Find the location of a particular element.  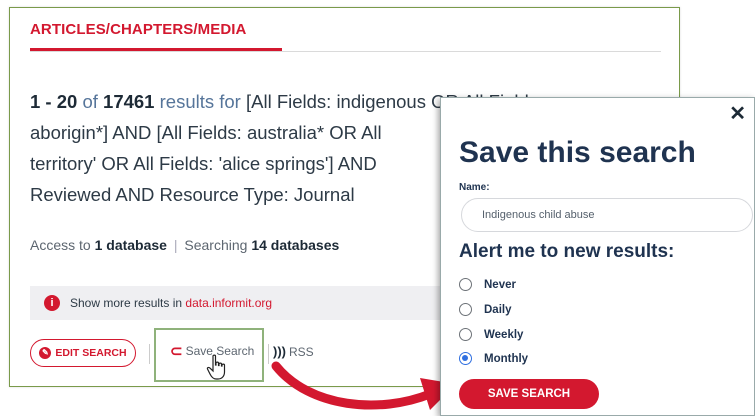

radio-monthly is located at coordinates (465, 358).